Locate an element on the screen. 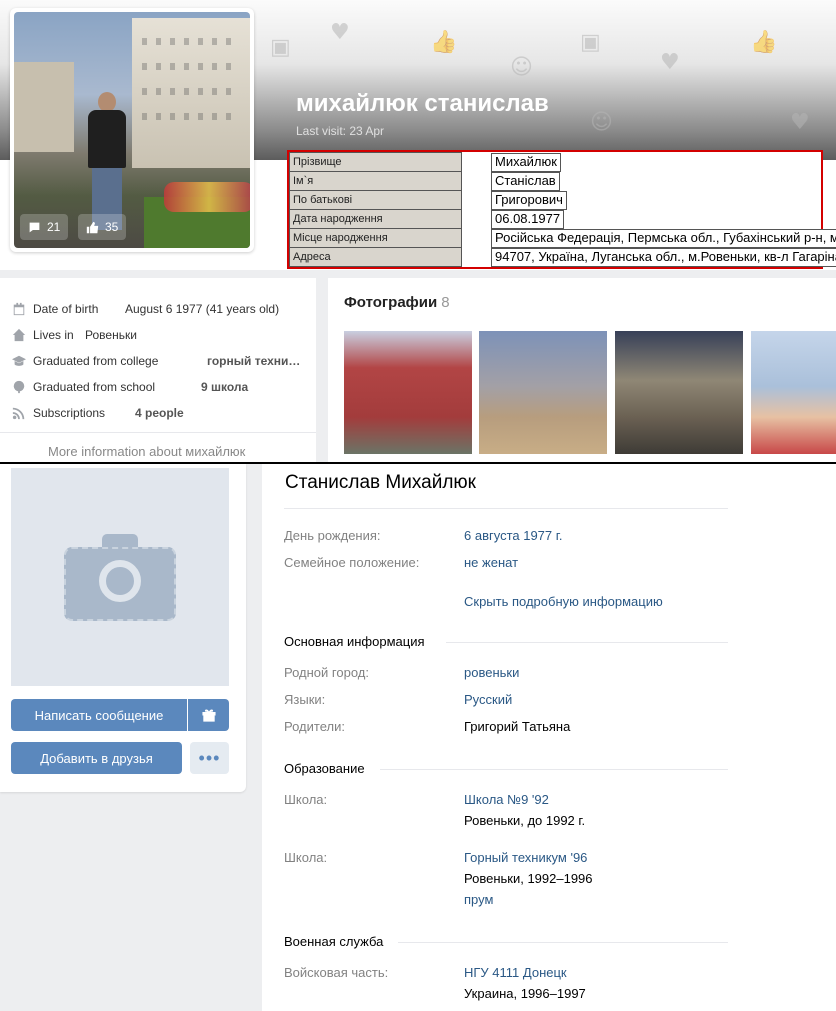 The image size is (836, 1011). avatar-photo: 21 35 is located at coordinates (132, 130).